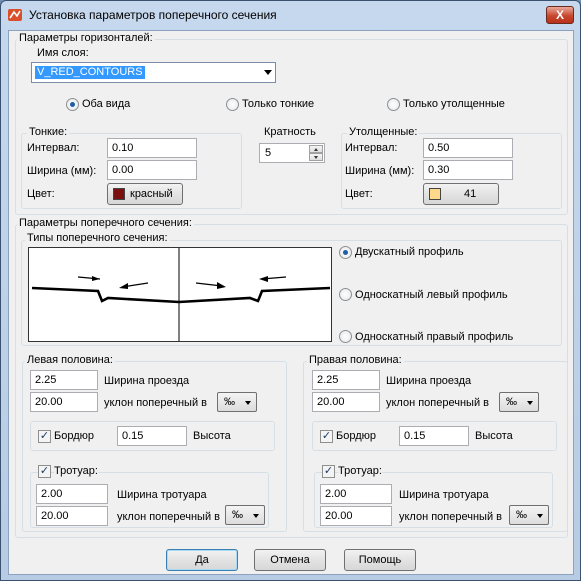 The image size is (581, 581). Describe the element at coordinates (63, 53) in the screenshot. I see `layer-name-label: Имя слоя:` at that location.